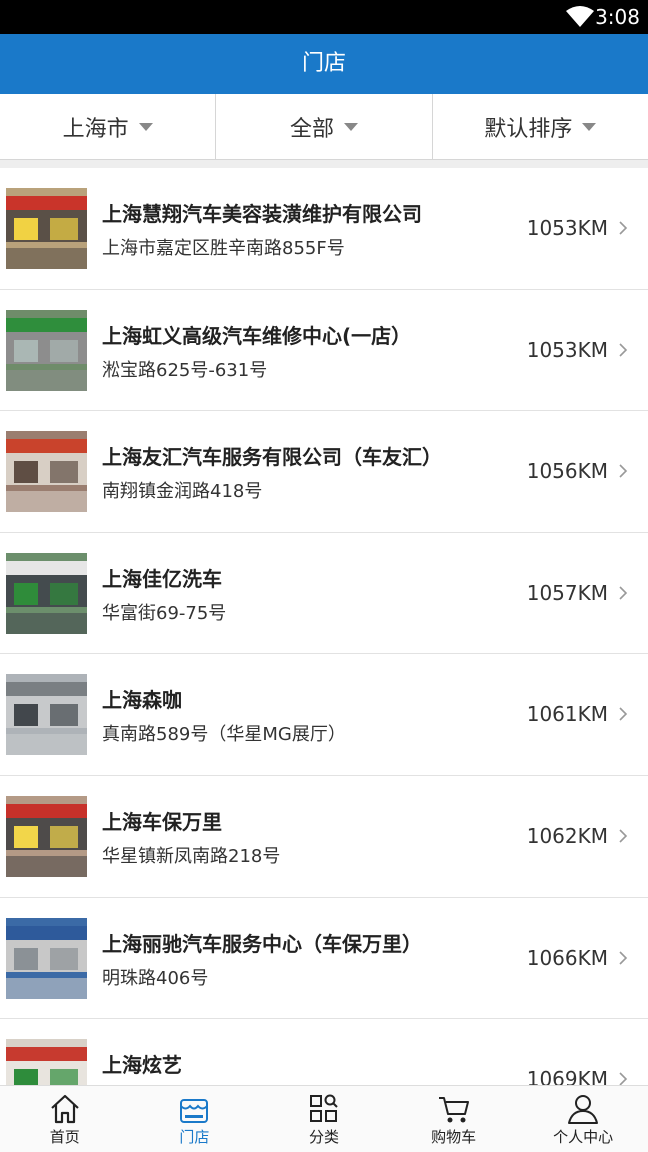 This screenshot has width=648, height=1152. I want to click on tab-home-label: 首页, so click(64, 1137).